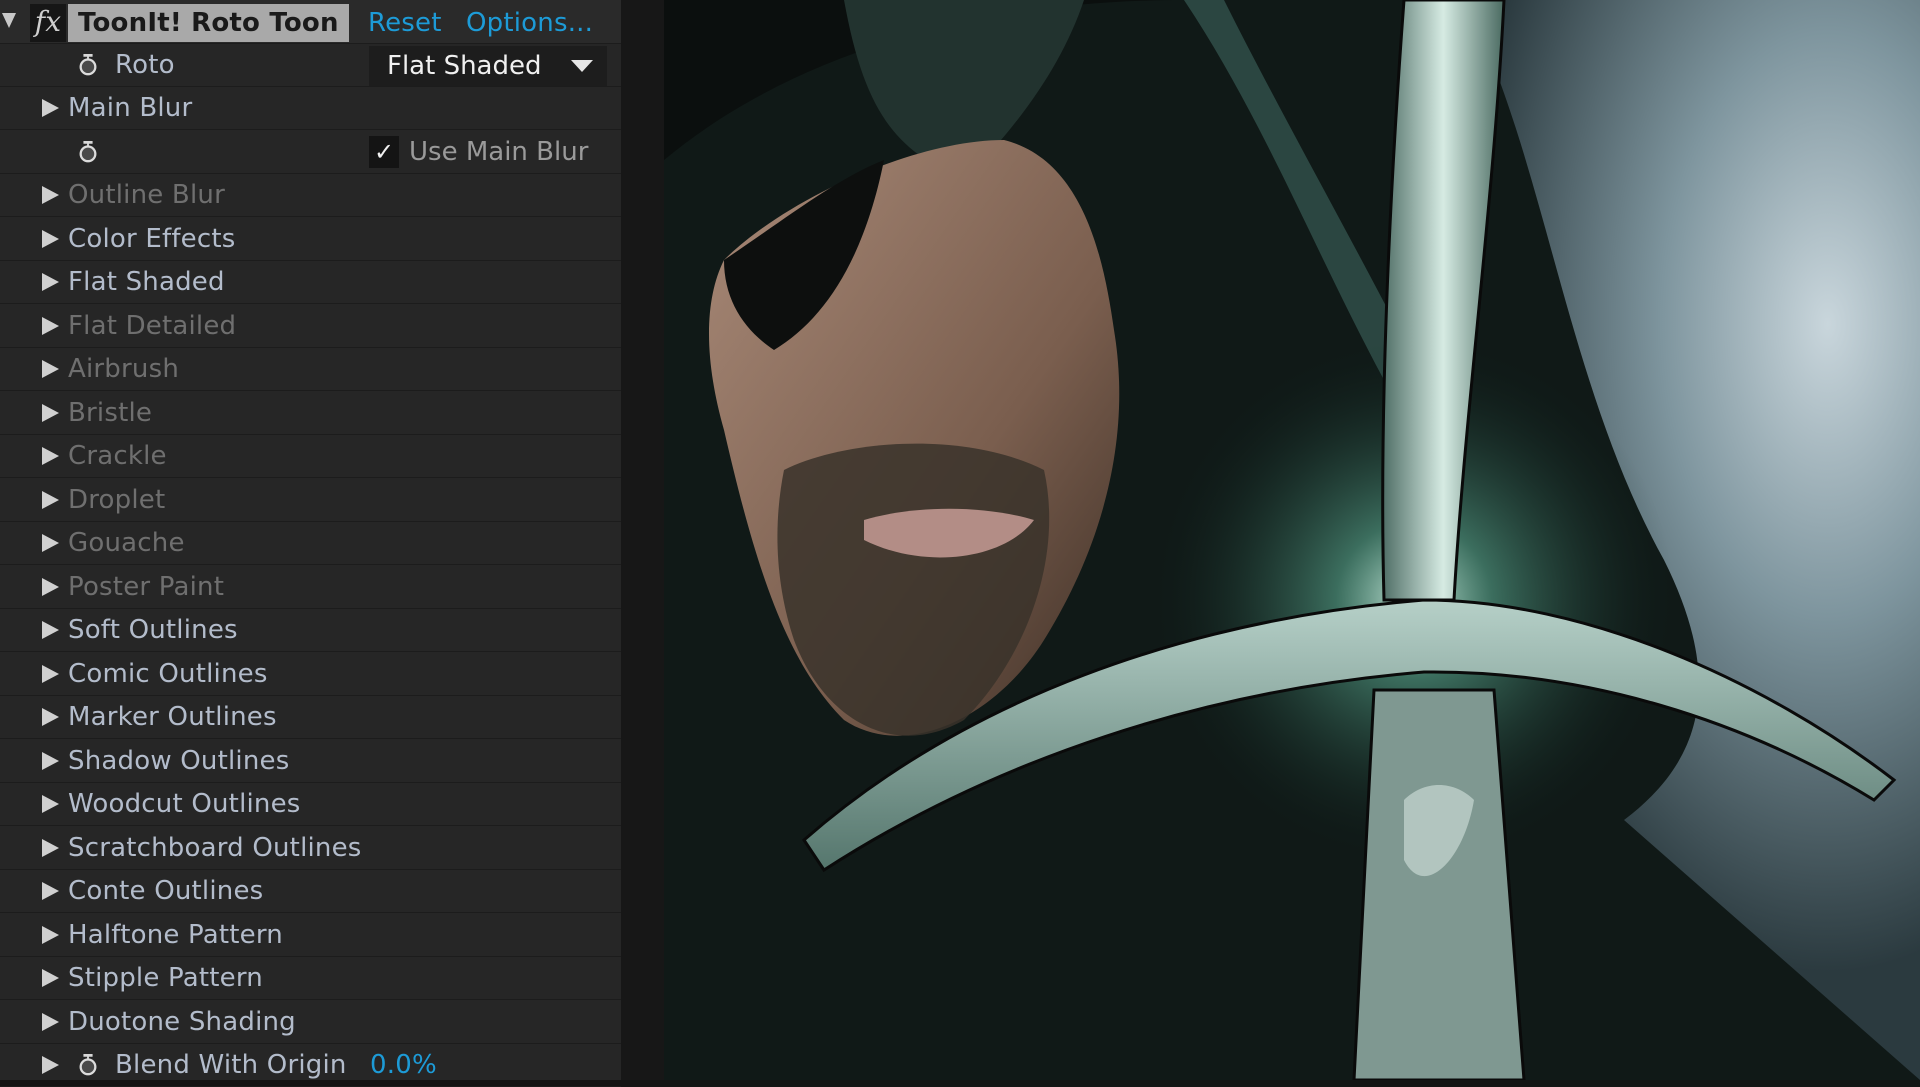 The width and height of the screenshot is (1920, 1087). I want to click on effect-name: ToonIt! Roto Toon, so click(208, 23).